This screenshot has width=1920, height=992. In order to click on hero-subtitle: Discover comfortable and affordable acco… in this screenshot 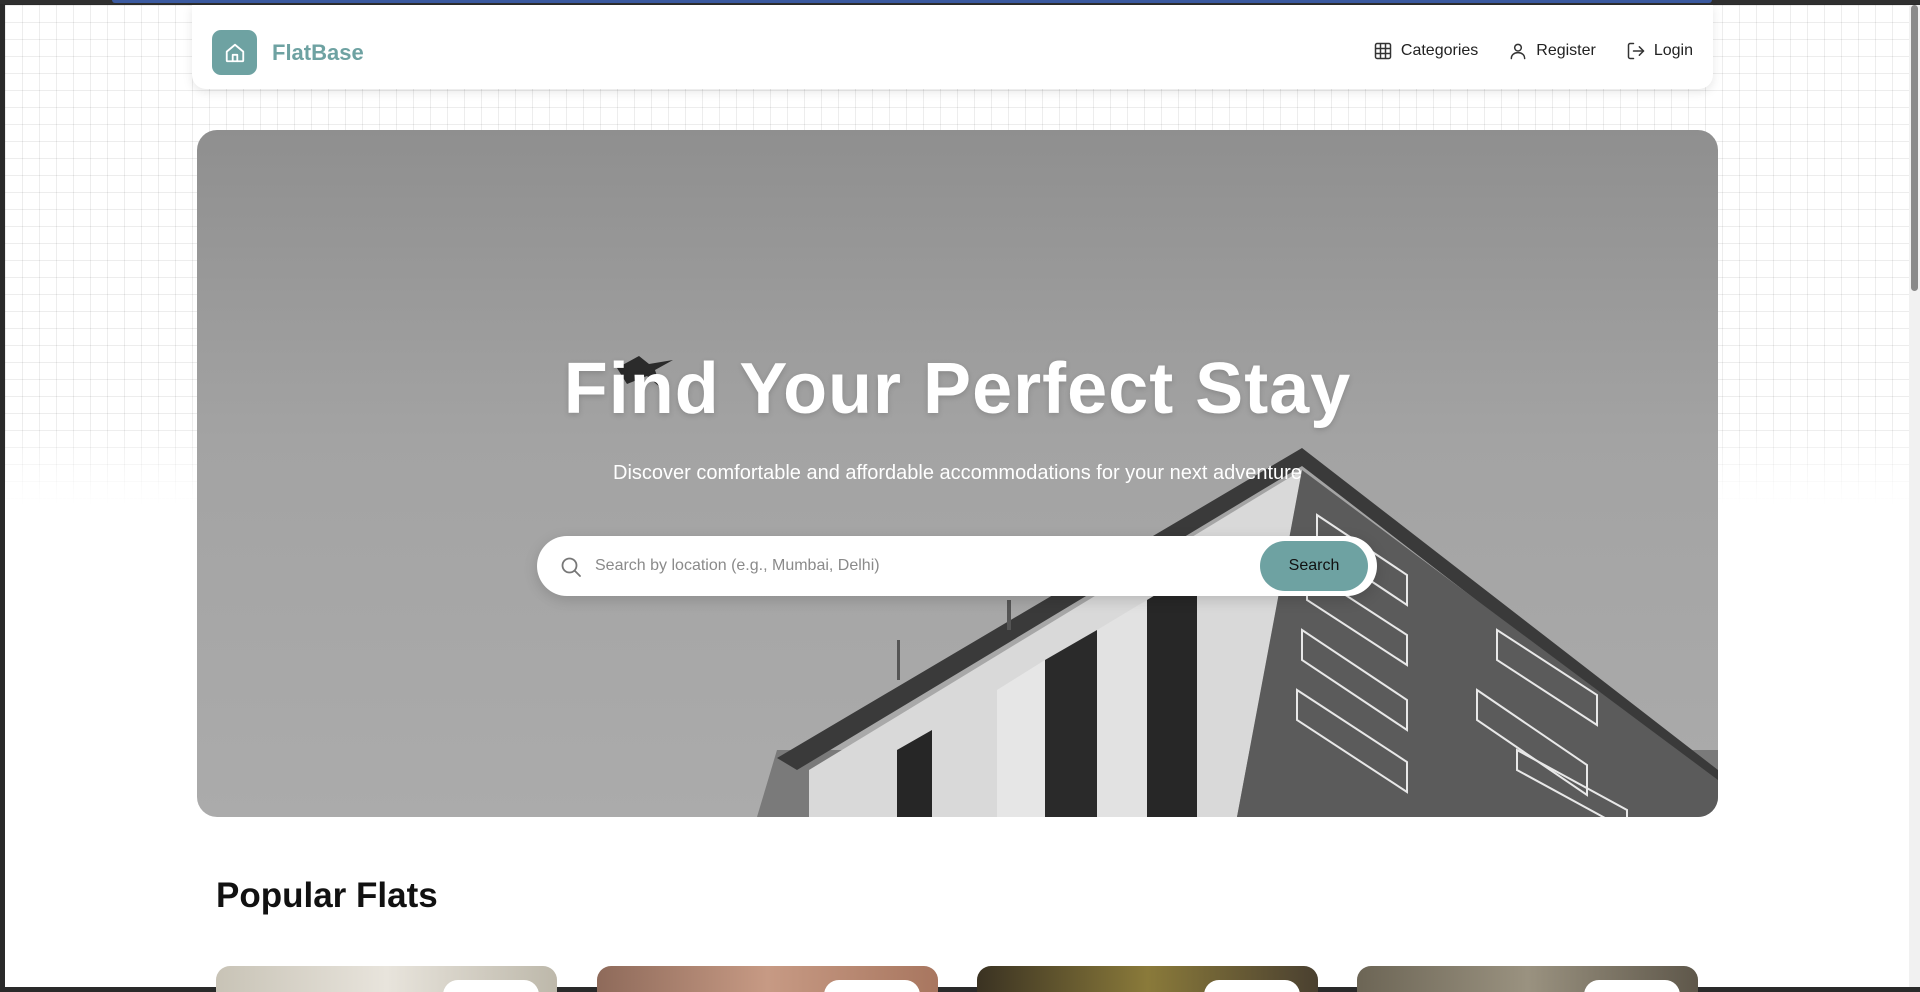, I will do `click(957, 473)`.